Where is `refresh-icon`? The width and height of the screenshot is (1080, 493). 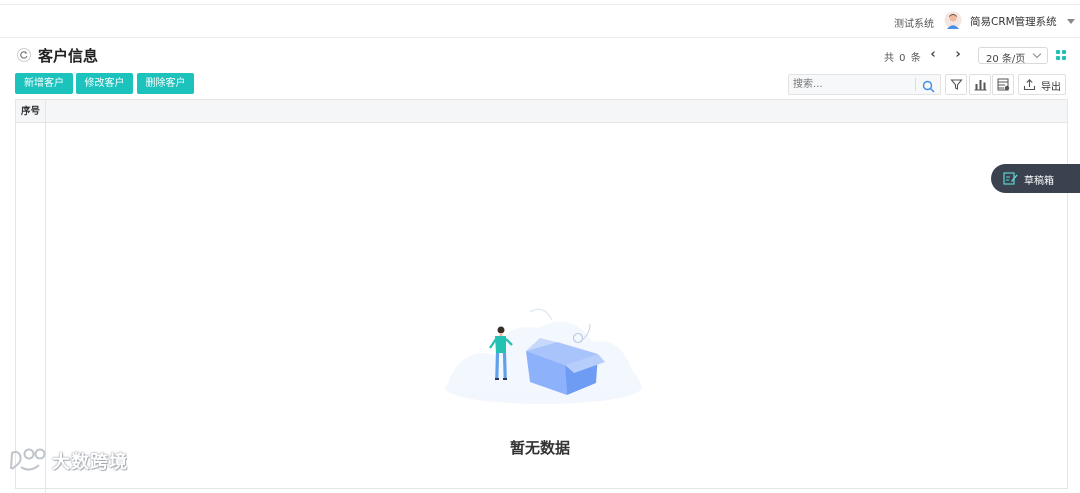 refresh-icon is located at coordinates (24, 55).